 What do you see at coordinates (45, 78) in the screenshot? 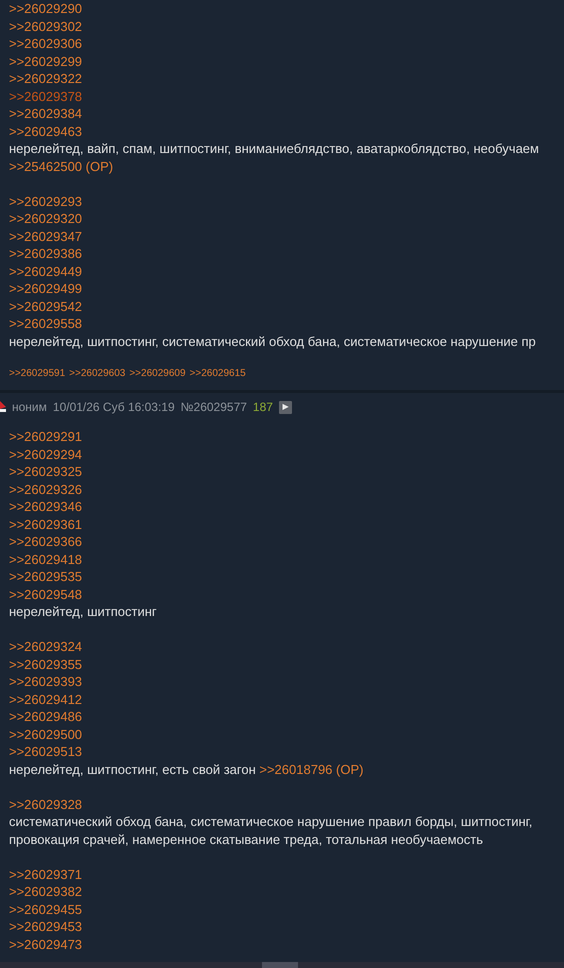
I see `reply-link: >>26029322` at bounding box center [45, 78].